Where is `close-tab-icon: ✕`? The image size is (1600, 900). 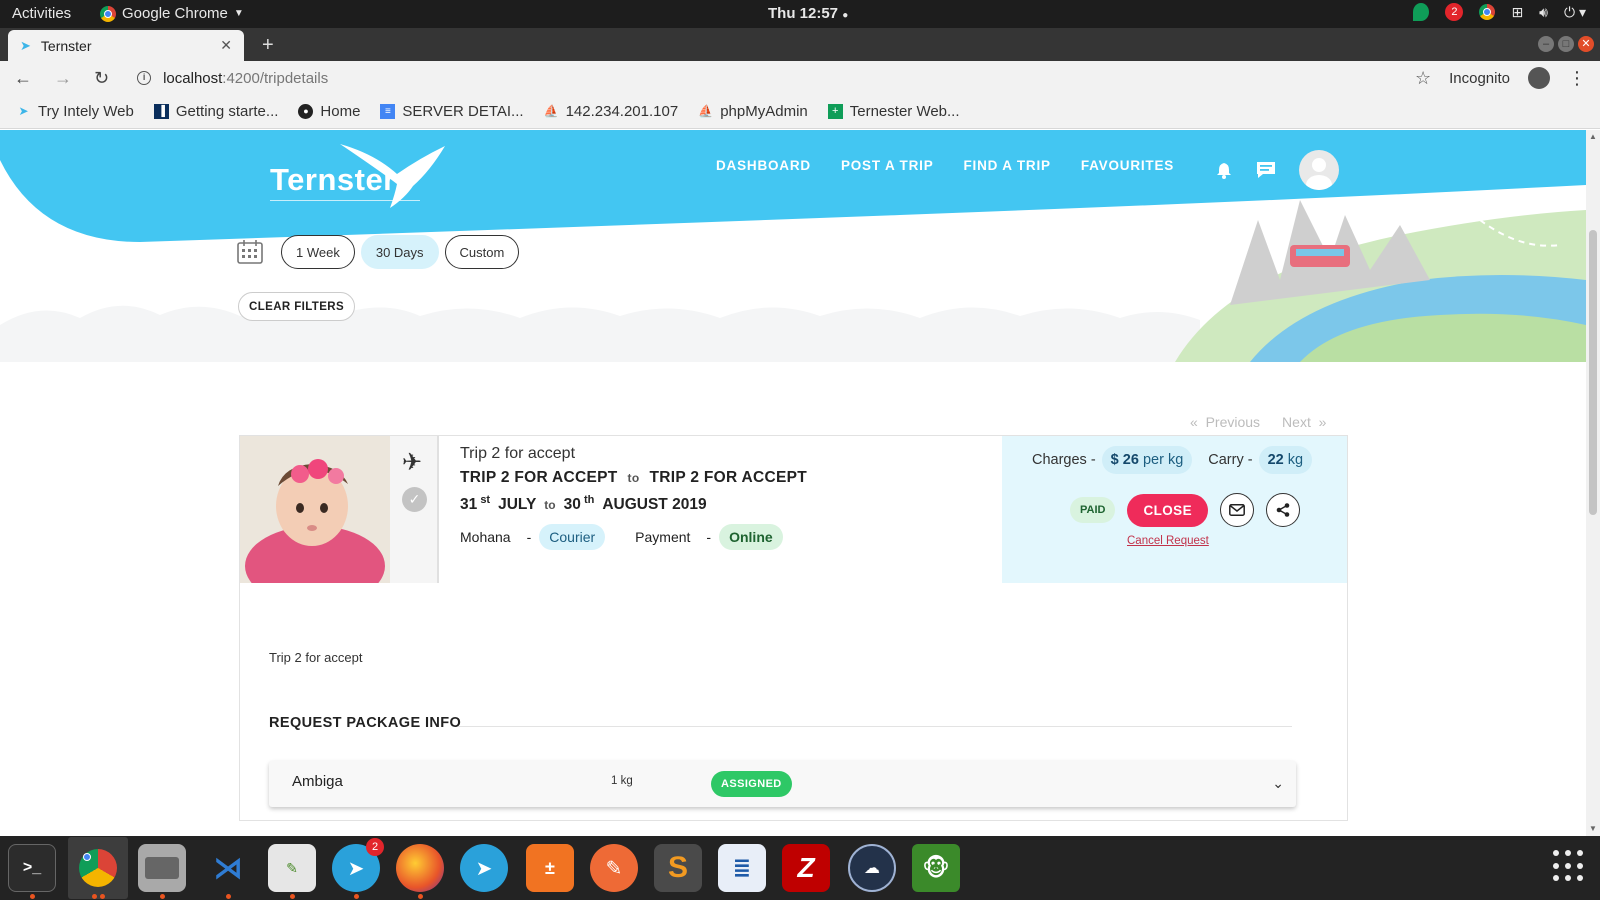 close-tab-icon: ✕ is located at coordinates (226, 45).